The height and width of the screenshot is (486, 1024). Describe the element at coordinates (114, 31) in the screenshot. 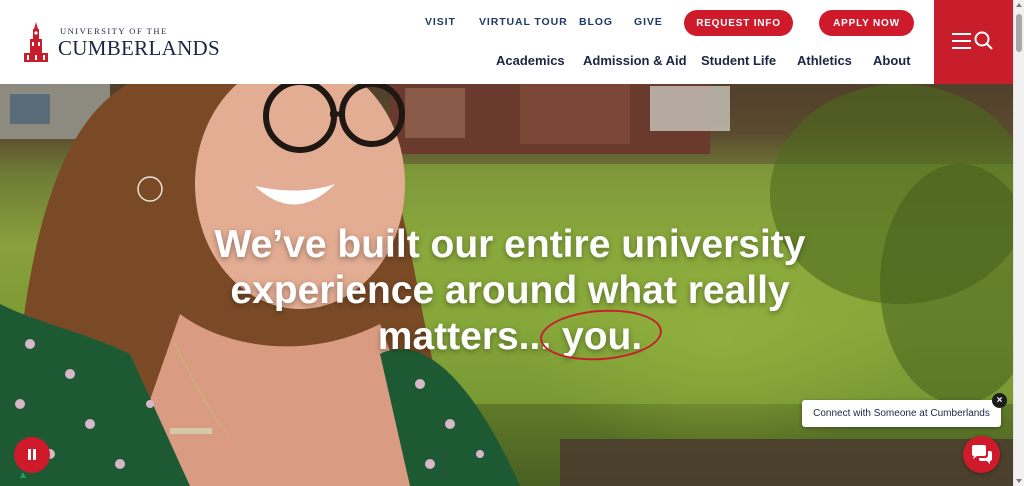

I see `logo-tagline: UNIVERSITY OF THE` at that location.